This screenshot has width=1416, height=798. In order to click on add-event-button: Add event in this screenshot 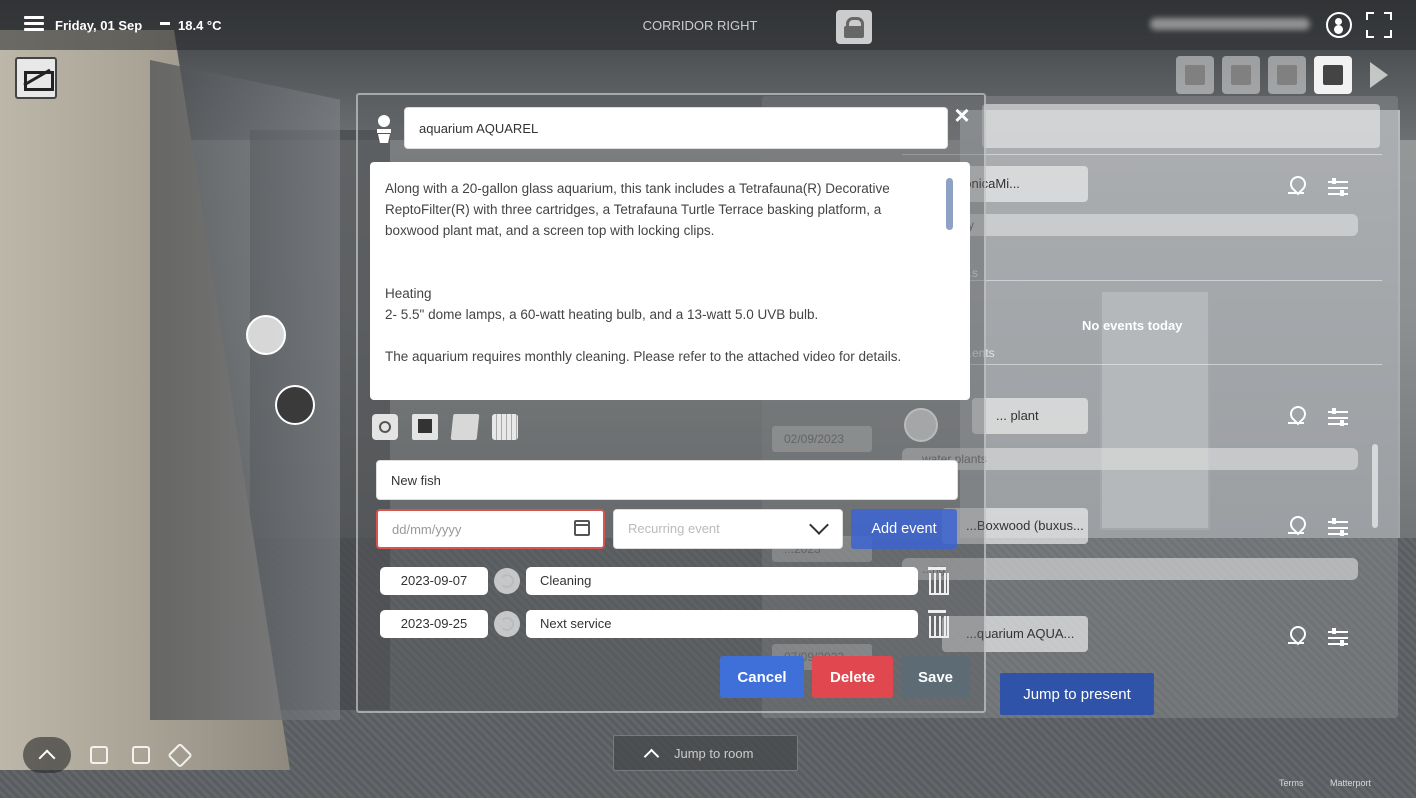, I will do `click(904, 529)`.